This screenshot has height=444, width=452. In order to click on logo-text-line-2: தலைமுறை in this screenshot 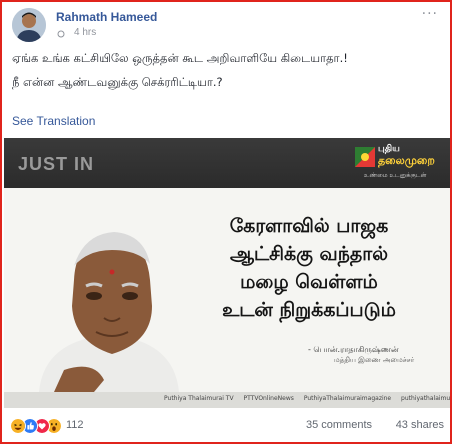, I will do `click(406, 160)`.